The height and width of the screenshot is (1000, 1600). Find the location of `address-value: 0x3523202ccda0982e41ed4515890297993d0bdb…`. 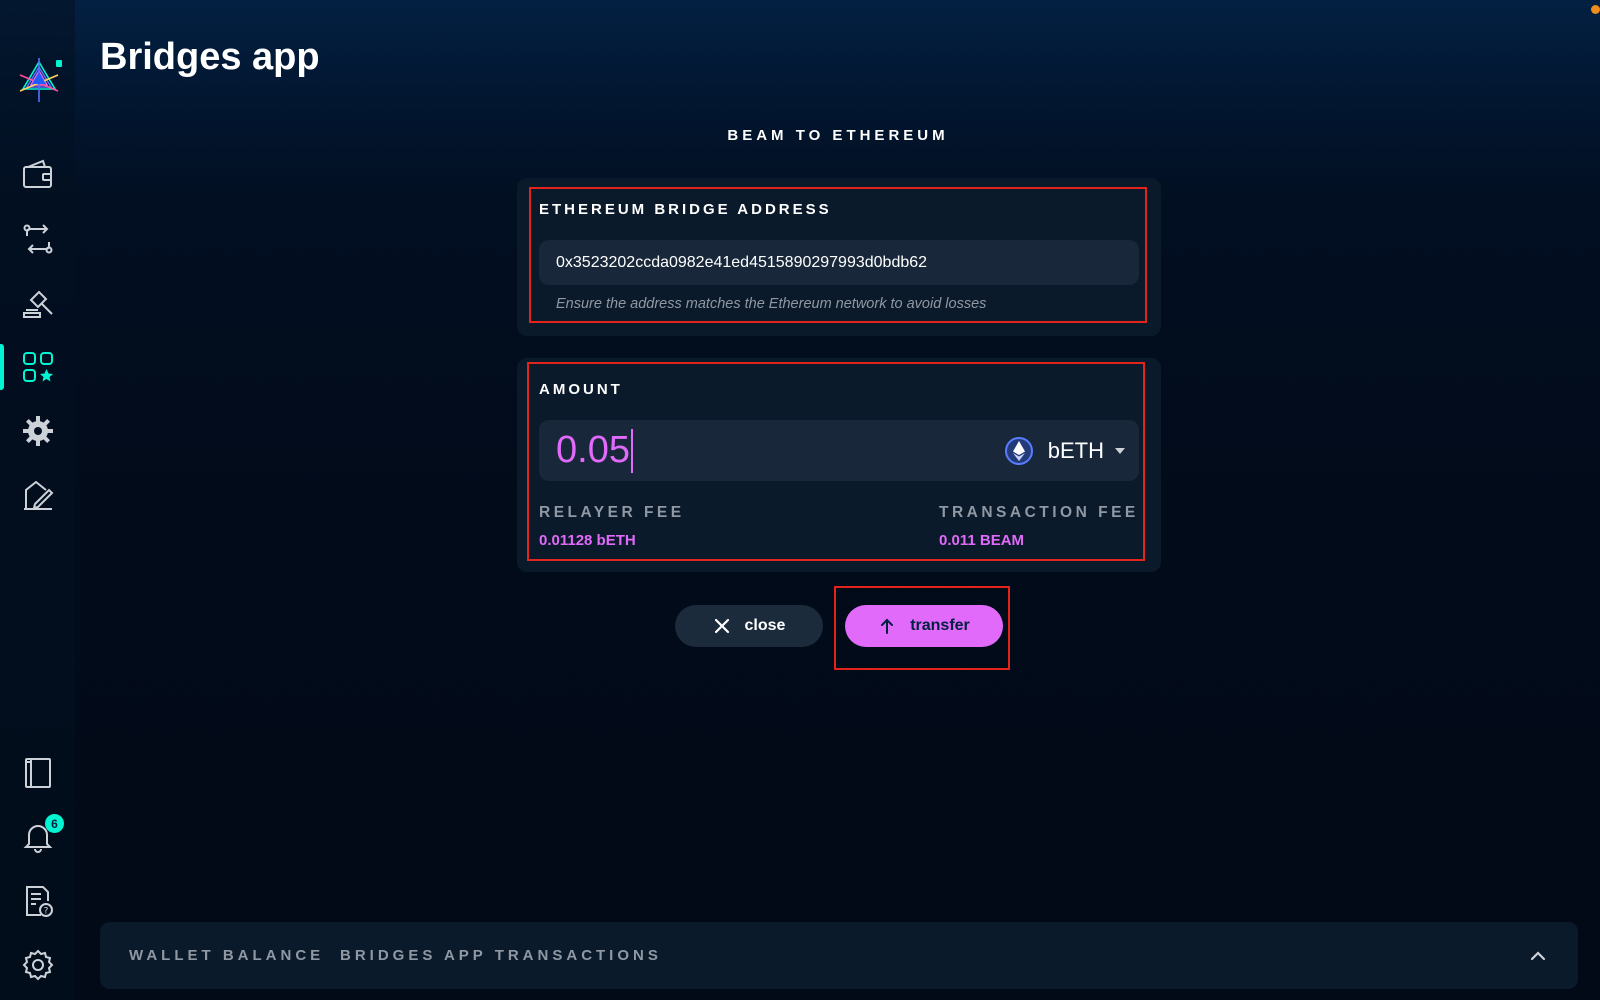

address-value: 0x3523202ccda0982e41ed4515890297993d0bdb… is located at coordinates (742, 262).